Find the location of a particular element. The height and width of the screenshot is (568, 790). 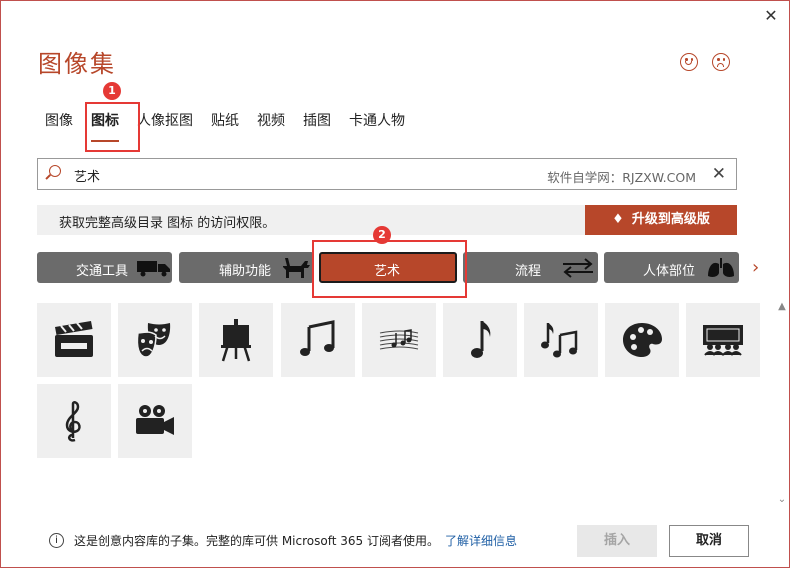

notes-icon is located at coordinates (561, 340).